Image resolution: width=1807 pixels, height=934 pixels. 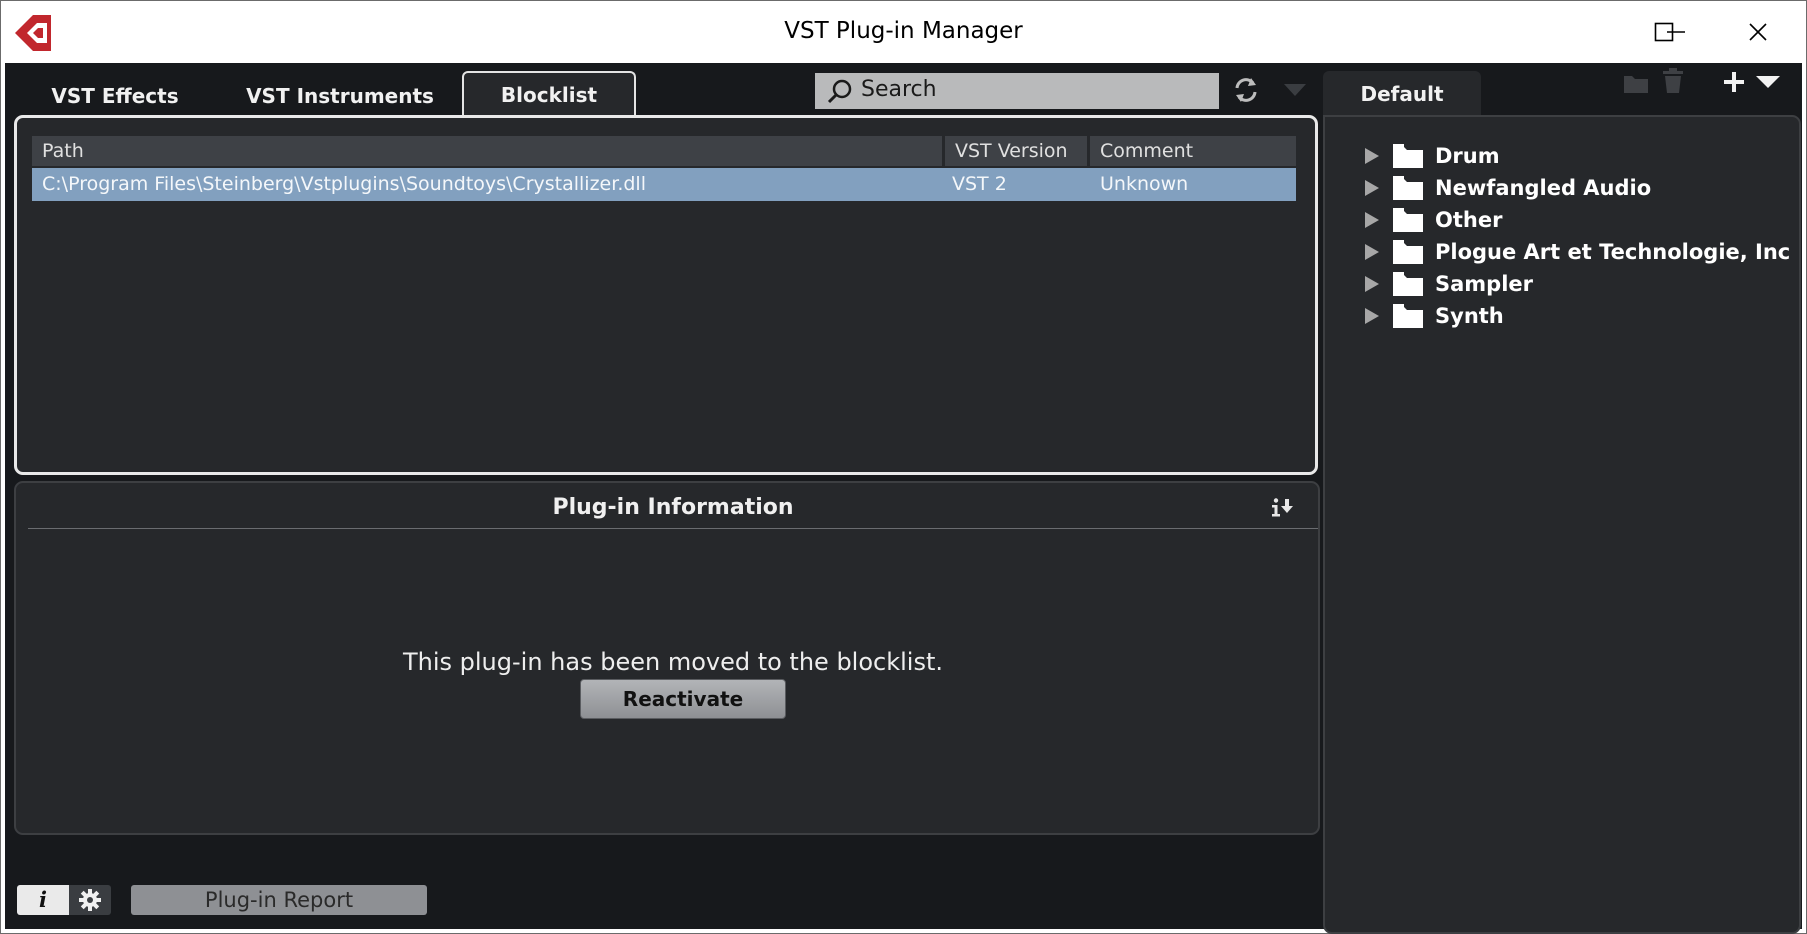 I want to click on maximize-icon, so click(x=1664, y=32).